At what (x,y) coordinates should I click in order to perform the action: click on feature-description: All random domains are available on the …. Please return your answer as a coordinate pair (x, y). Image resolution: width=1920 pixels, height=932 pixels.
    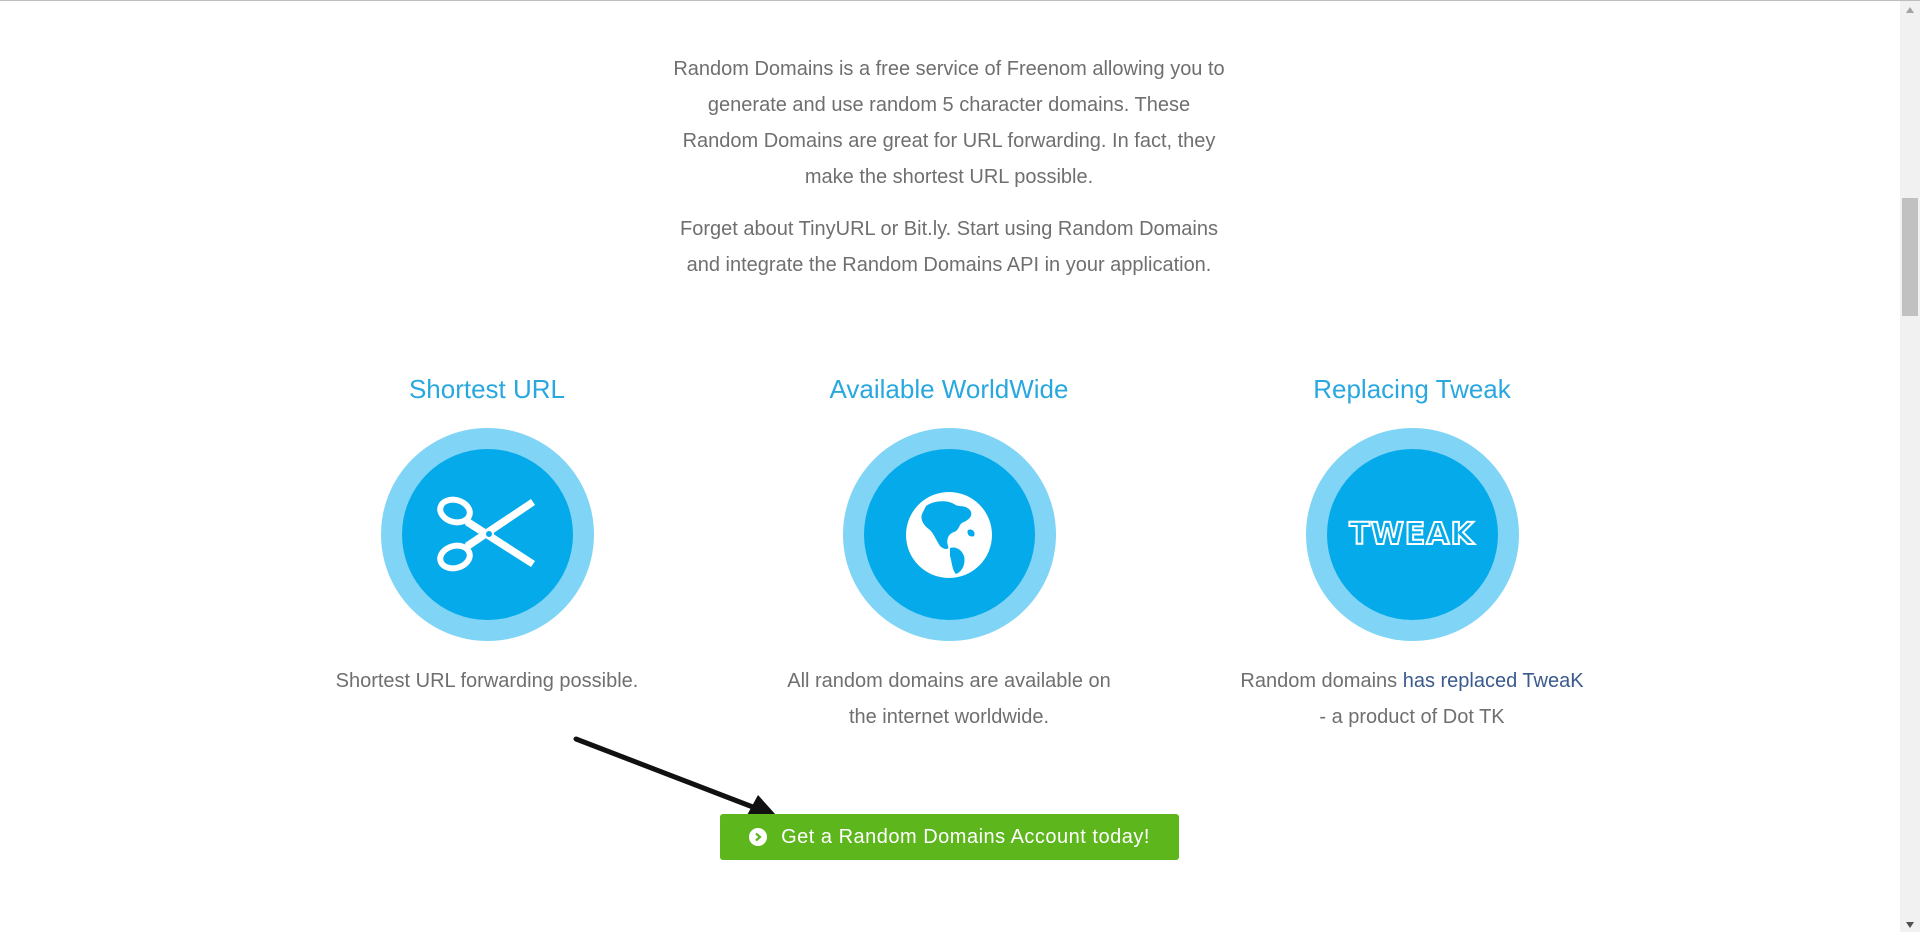
    Looking at the image, I should click on (949, 699).